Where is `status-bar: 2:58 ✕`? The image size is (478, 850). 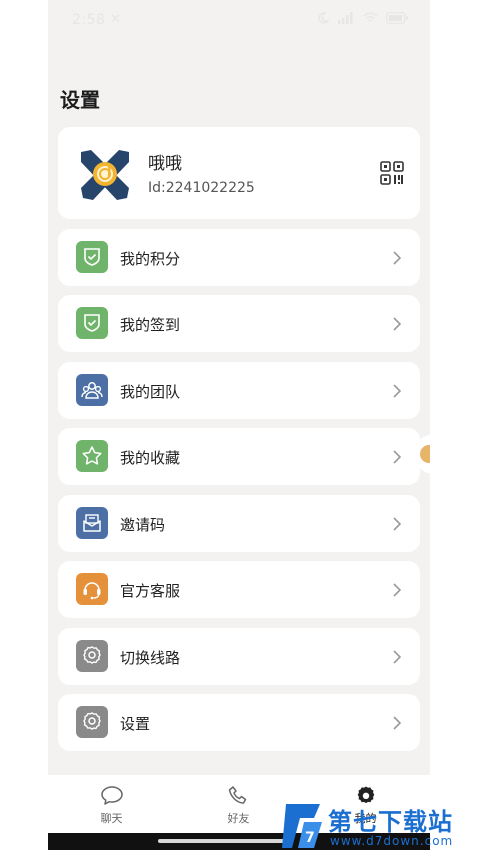 status-bar: 2:58 ✕ is located at coordinates (239, 20).